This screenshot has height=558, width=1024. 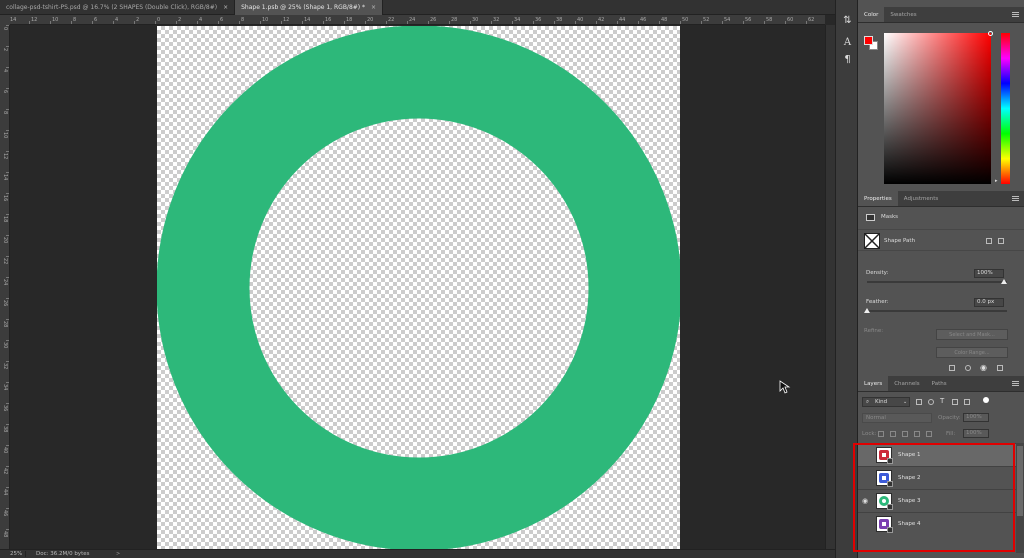 What do you see at coordinates (942, 401) in the screenshot?
I see `filter-type-icon: T` at bounding box center [942, 401].